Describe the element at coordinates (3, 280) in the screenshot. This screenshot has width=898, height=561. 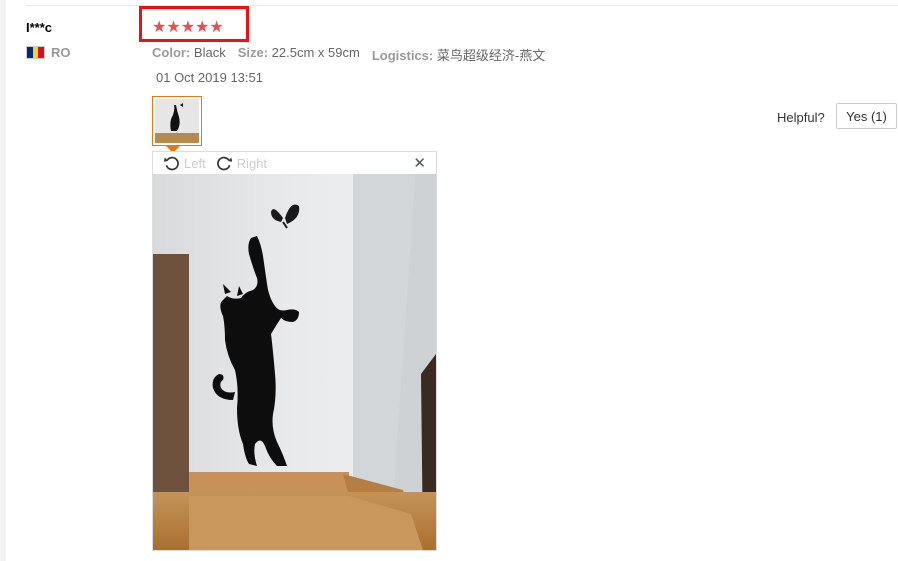
I see `left-gutter` at that location.